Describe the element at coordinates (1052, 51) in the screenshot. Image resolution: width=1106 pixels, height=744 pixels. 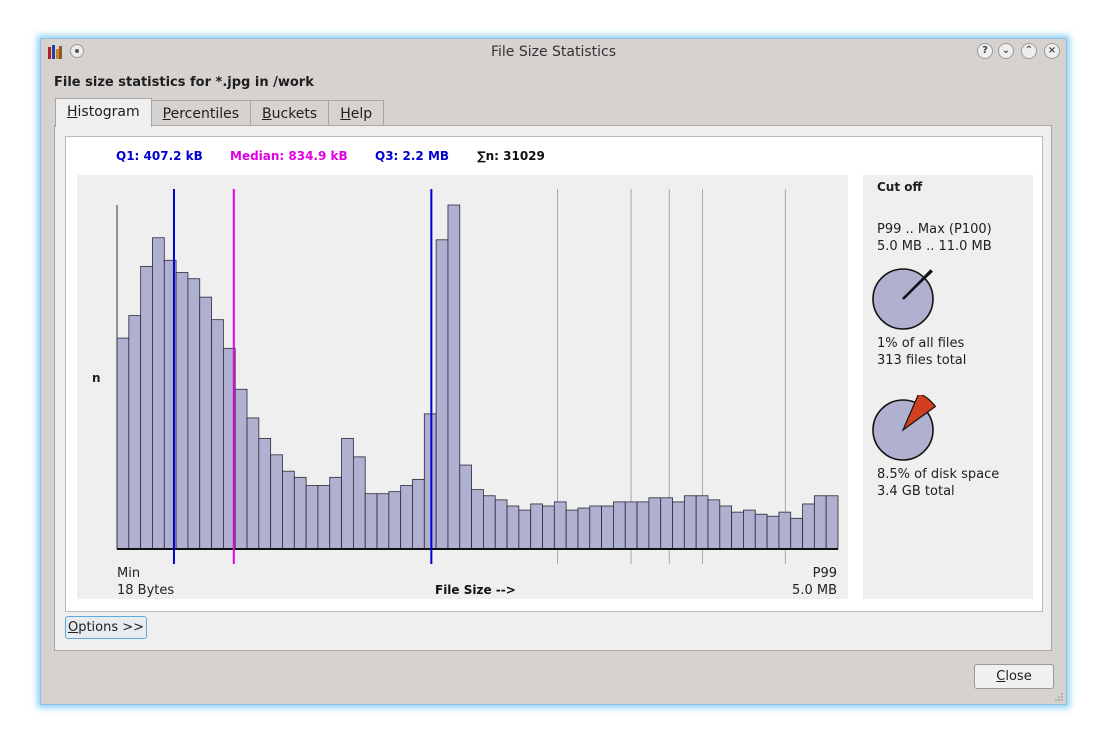
I see `close-window-icon: ×` at that location.